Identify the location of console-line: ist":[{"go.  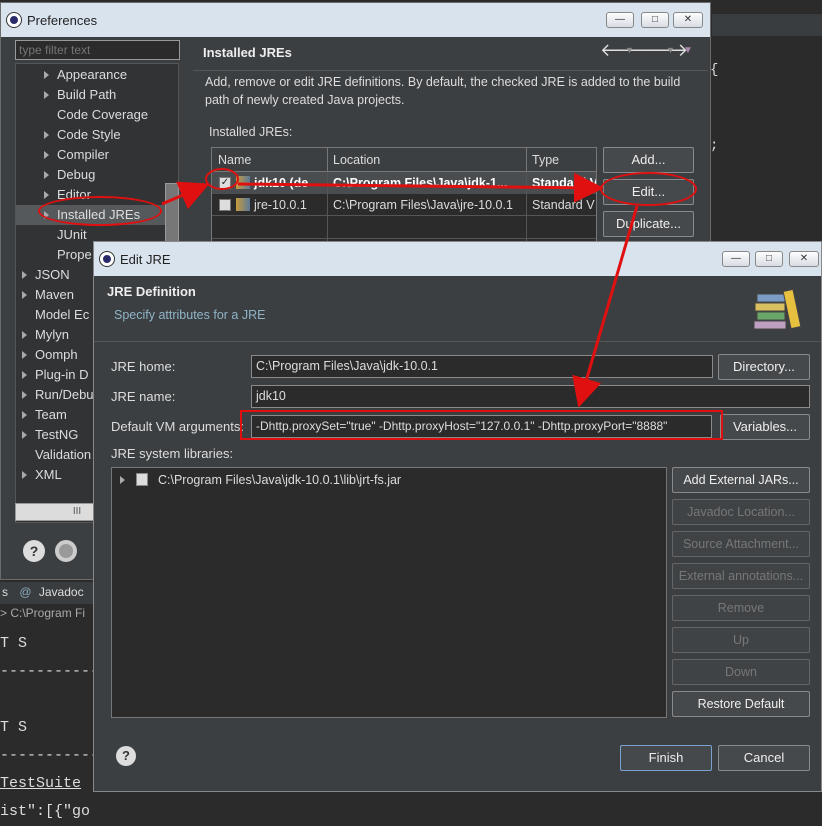
(45, 811).